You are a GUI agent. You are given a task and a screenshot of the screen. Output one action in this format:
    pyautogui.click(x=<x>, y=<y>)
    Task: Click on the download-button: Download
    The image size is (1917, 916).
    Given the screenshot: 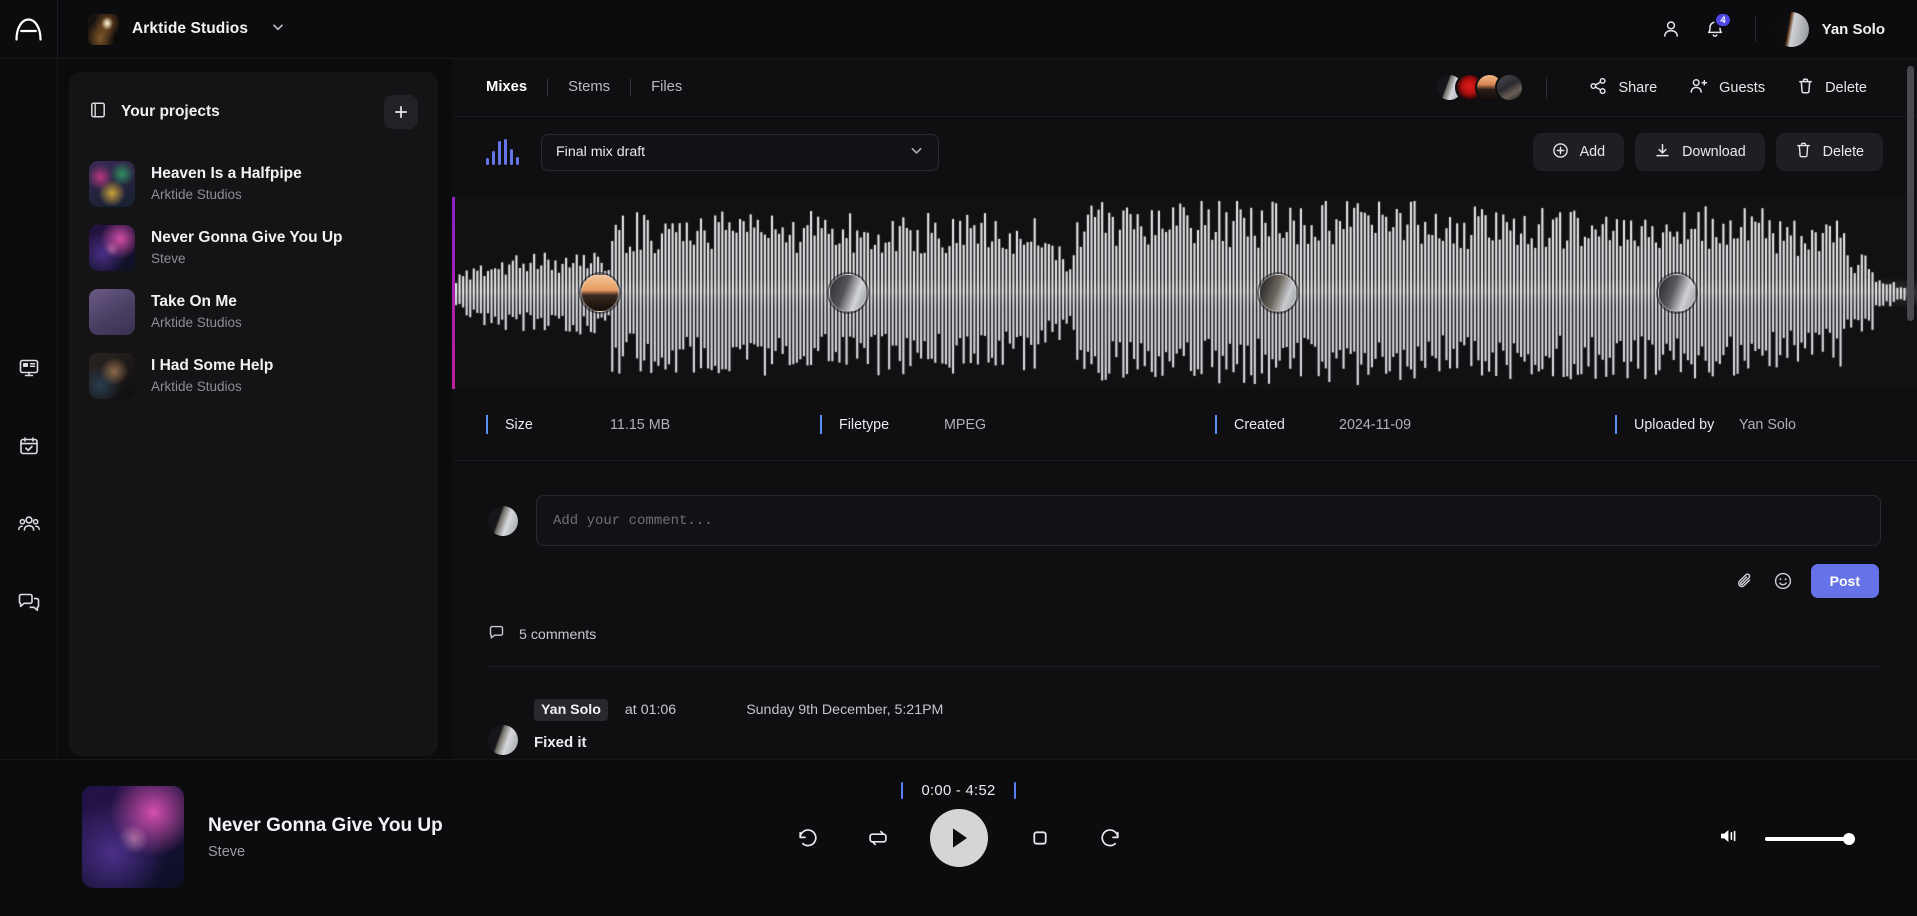 What is the action you would take?
    pyautogui.click(x=1700, y=152)
    